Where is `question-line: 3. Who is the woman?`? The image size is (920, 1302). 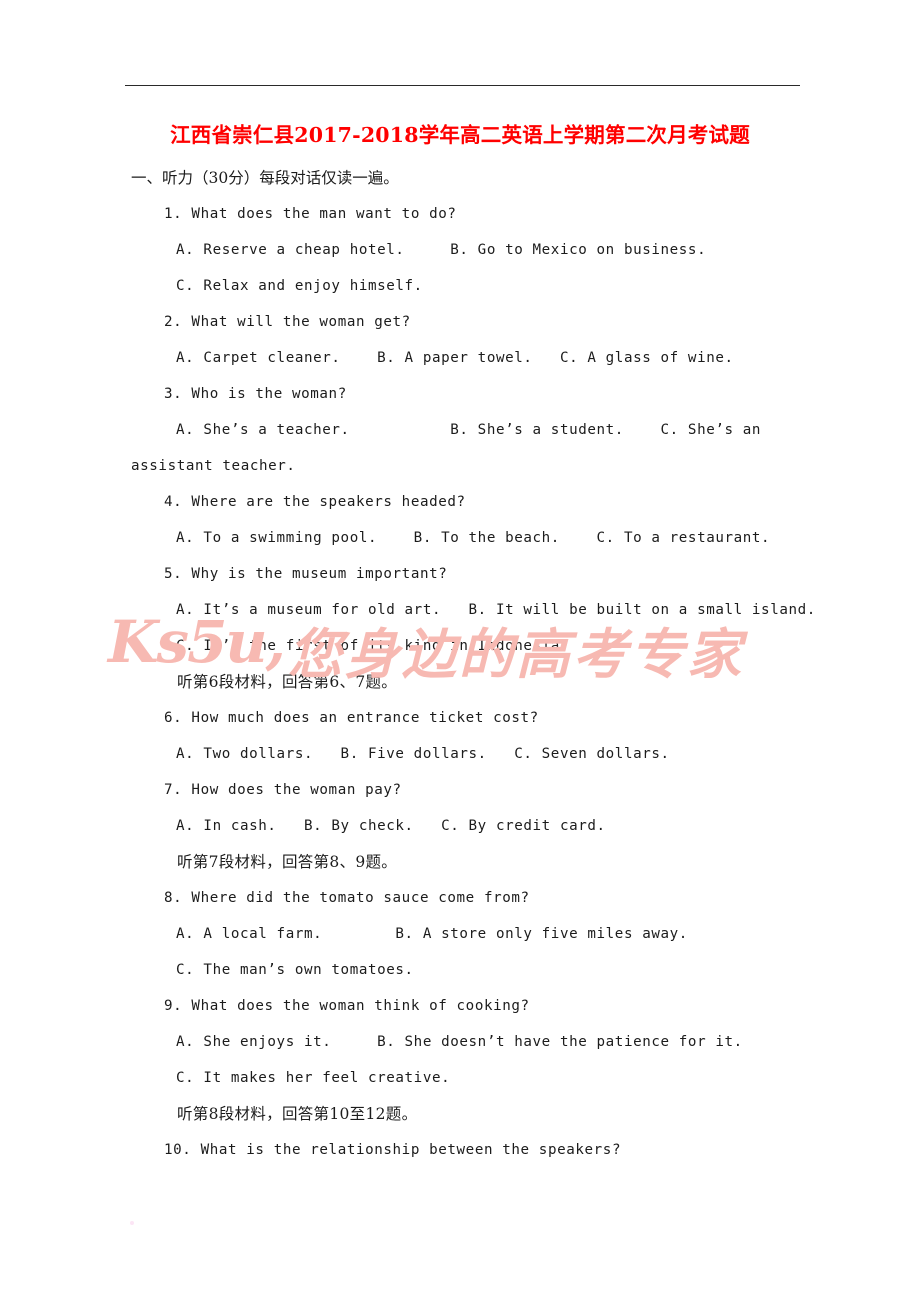 question-line: 3. Who is the woman? is located at coordinates (255, 394).